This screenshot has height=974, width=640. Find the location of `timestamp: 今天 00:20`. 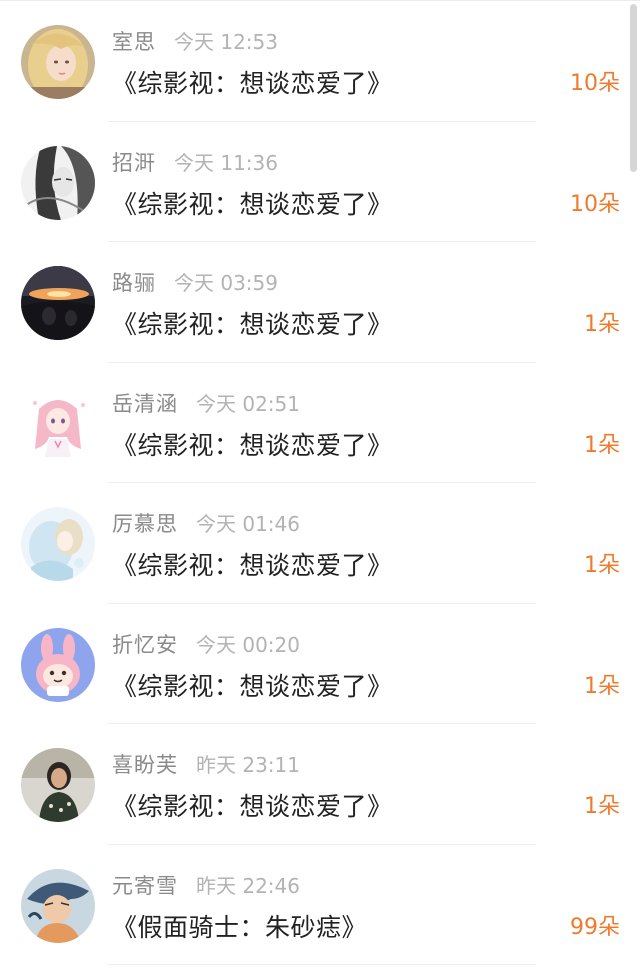

timestamp: 今天 00:20 is located at coordinates (248, 644).